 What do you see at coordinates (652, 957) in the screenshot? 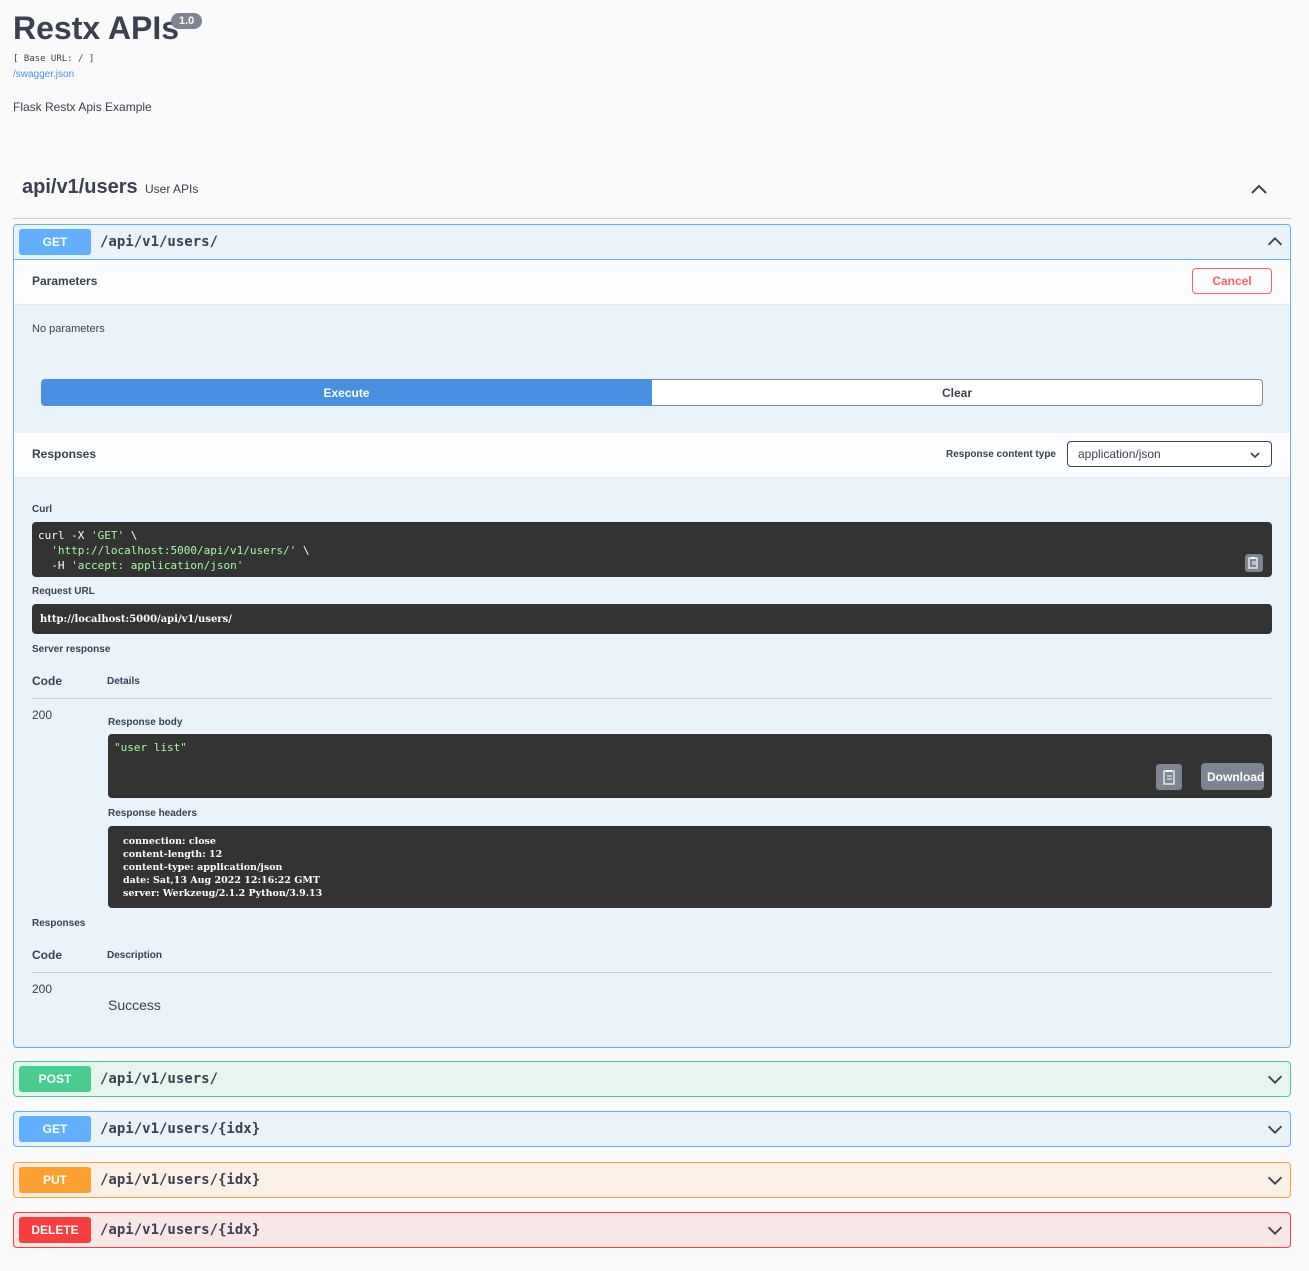
I see `responses-table-header: Code Description` at bounding box center [652, 957].